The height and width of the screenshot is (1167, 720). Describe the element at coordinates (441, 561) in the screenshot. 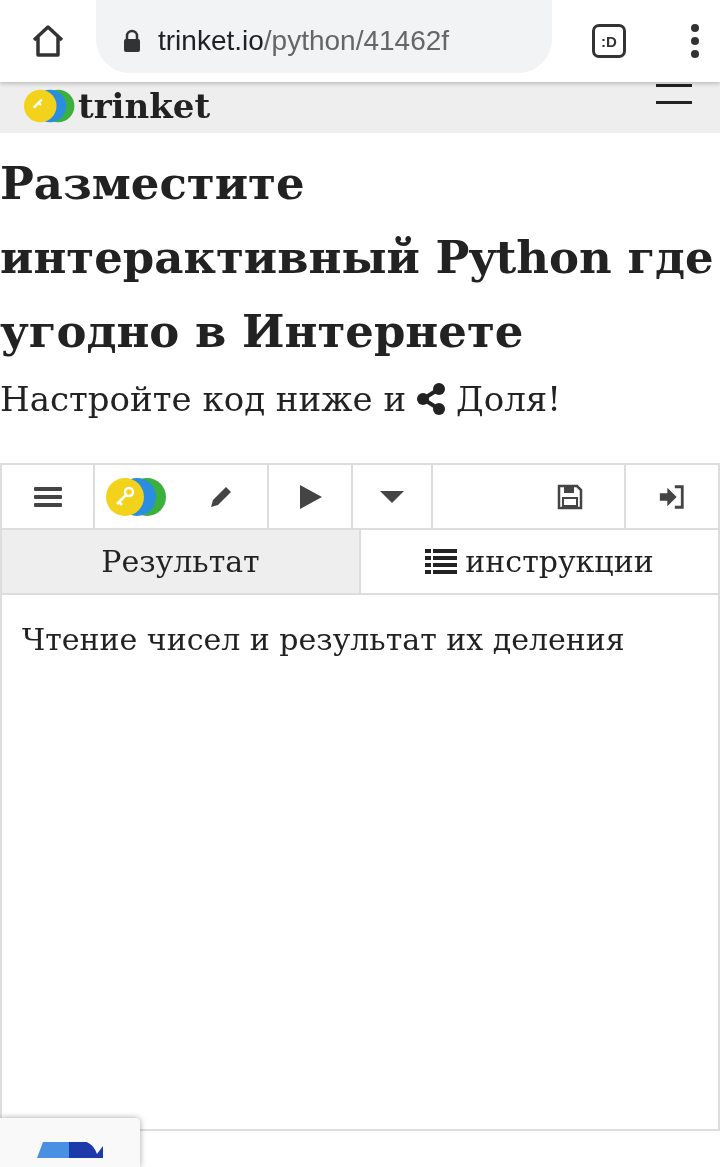

I see `list-icon` at that location.